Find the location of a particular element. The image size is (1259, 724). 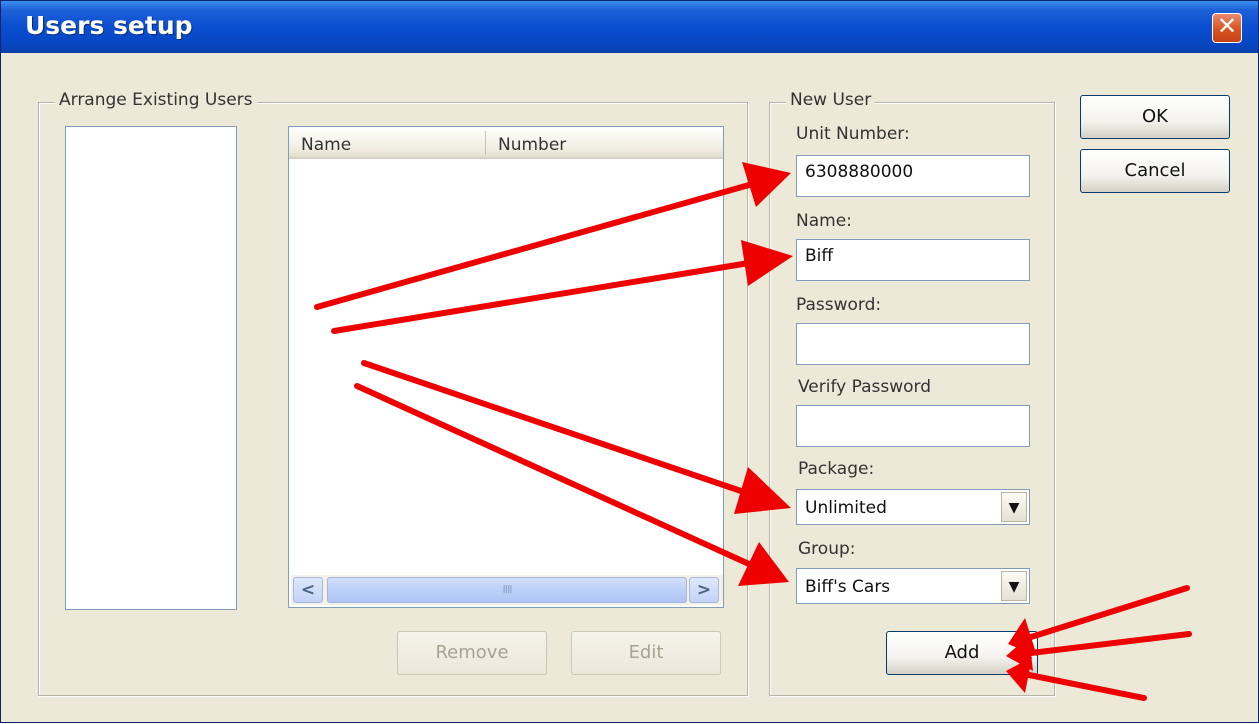

group-selected-value: Biff's Cars is located at coordinates (848, 587).